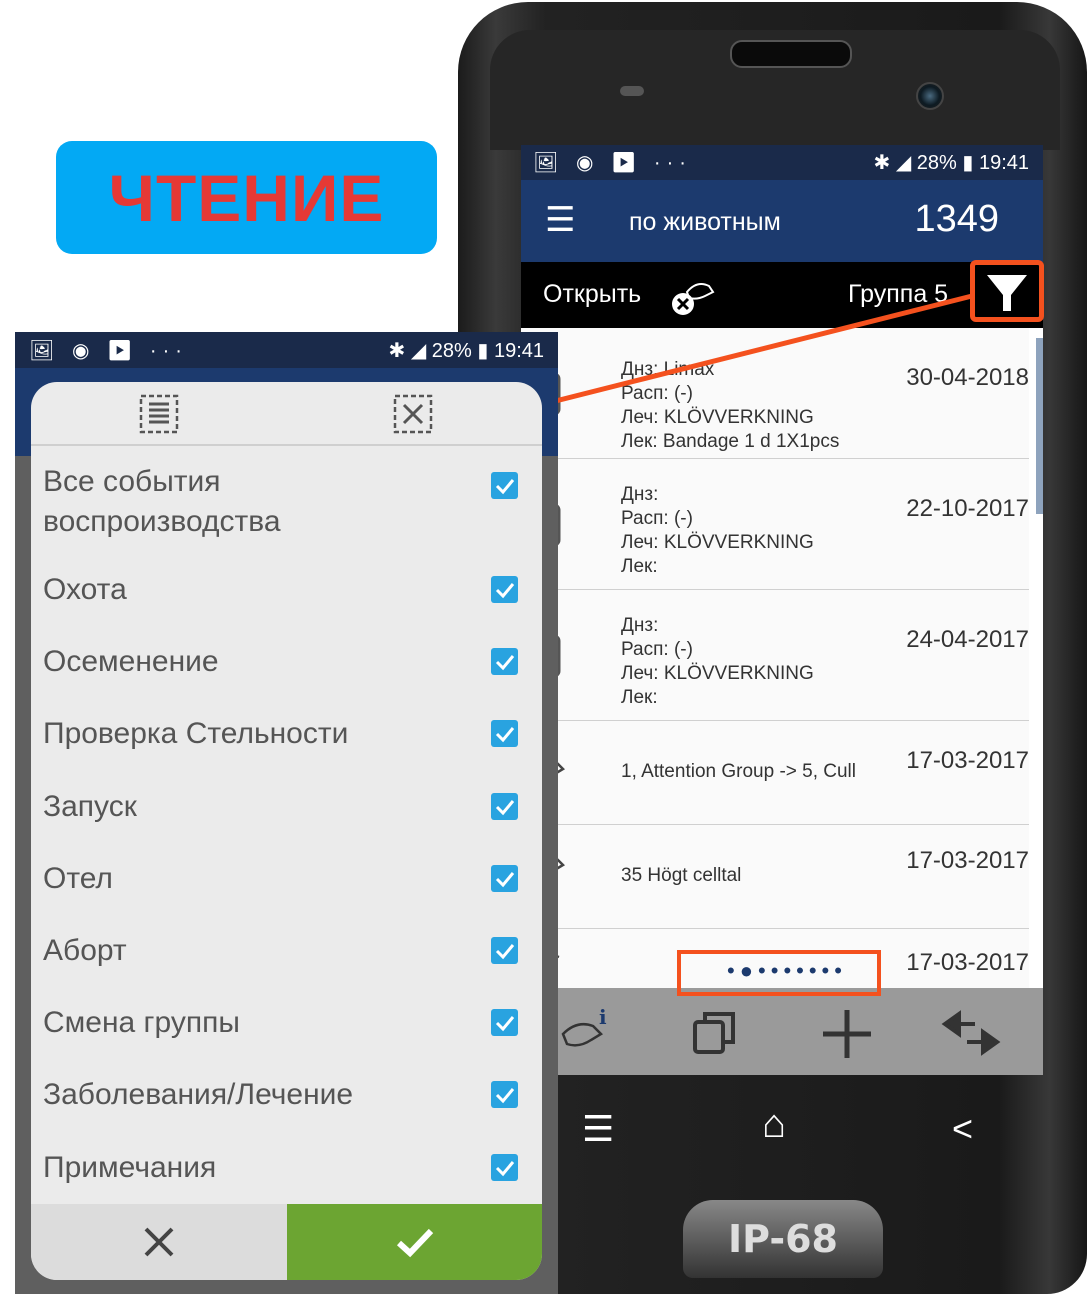 This screenshot has width=1087, height=1294. I want to click on filter-option-row: Примечания, so click(286, 1178).